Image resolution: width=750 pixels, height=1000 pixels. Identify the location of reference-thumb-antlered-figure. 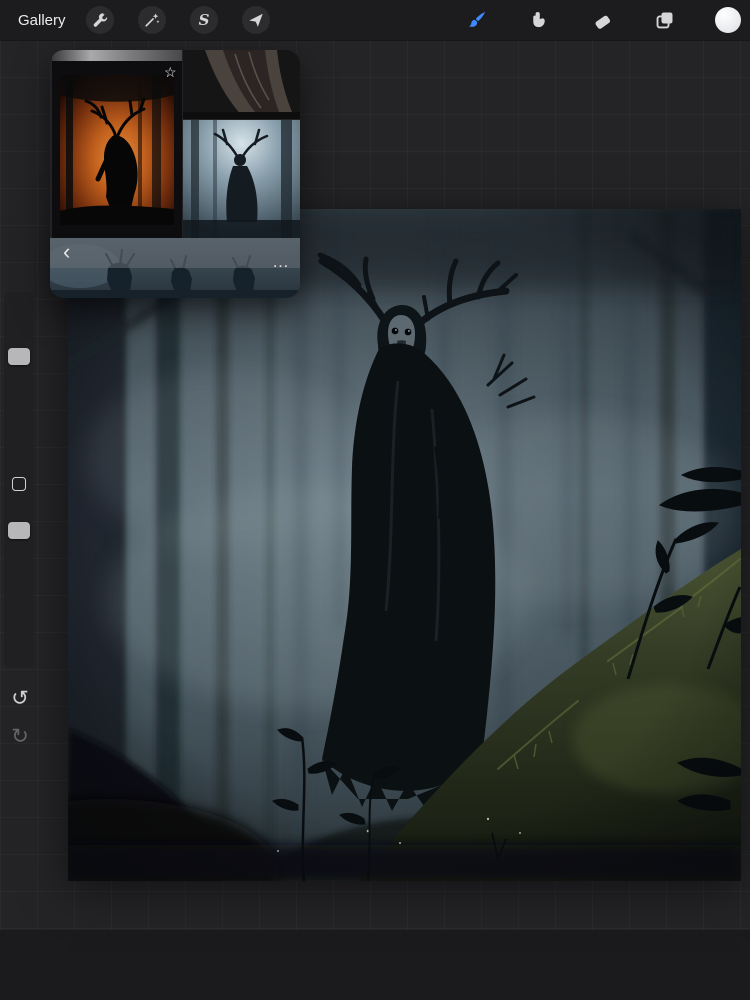
(241, 179).